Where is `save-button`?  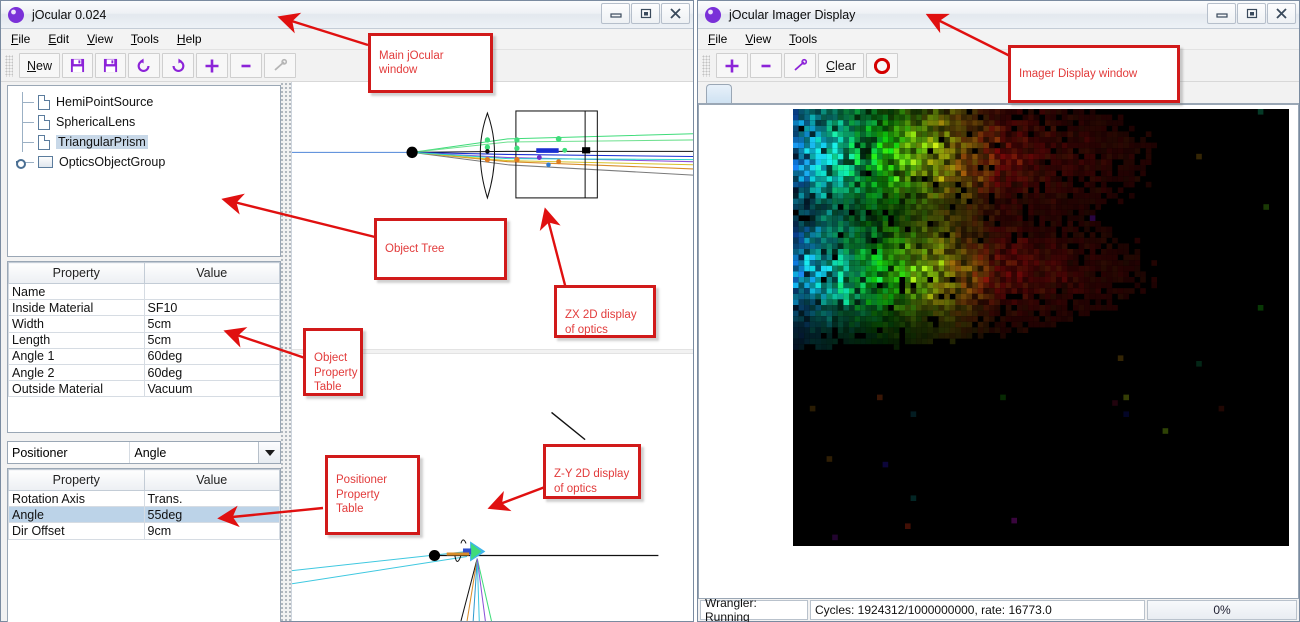
save-button is located at coordinates (78, 65).